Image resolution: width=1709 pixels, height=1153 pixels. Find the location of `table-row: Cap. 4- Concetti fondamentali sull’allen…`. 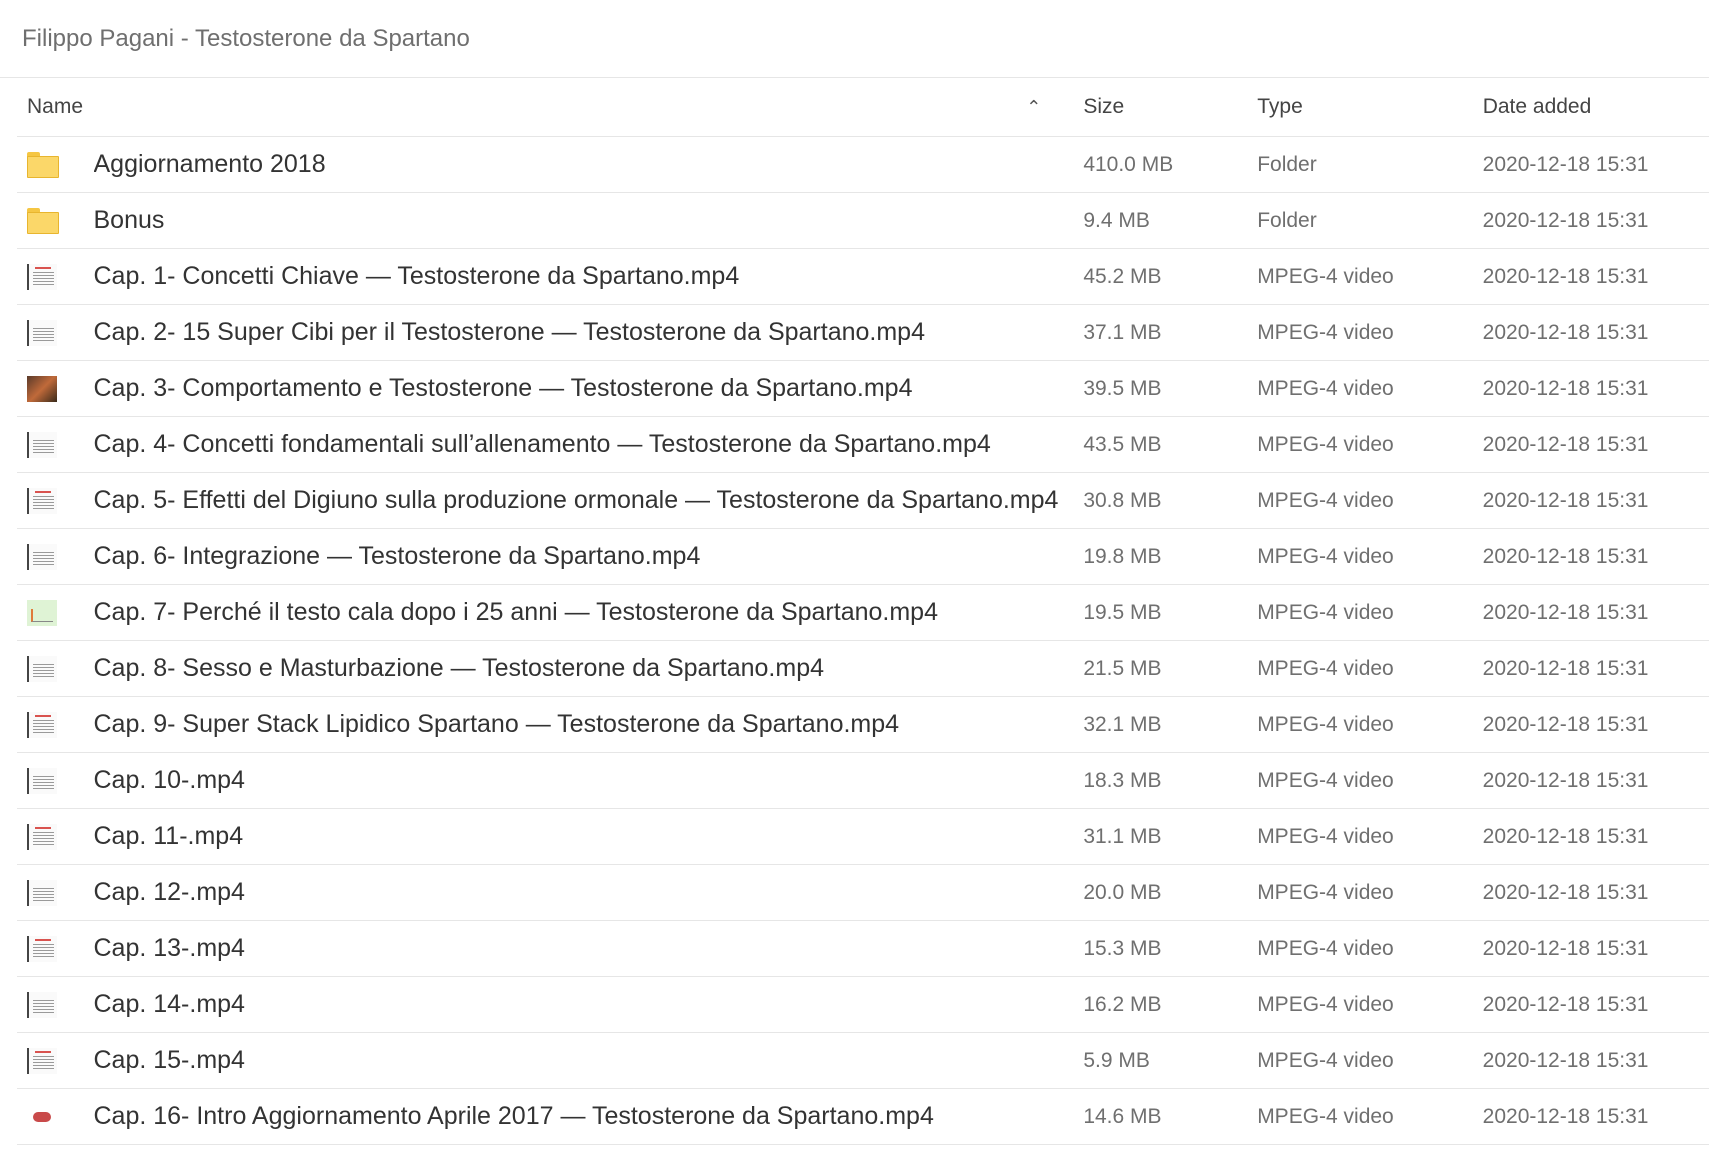

table-row: Cap. 4- Concetti fondamentali sull’allen… is located at coordinates (863, 445).